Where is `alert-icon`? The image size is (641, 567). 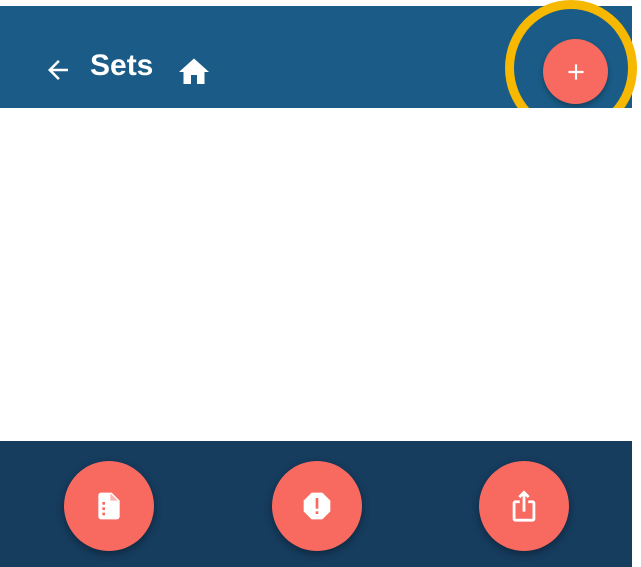
alert-icon is located at coordinates (317, 506).